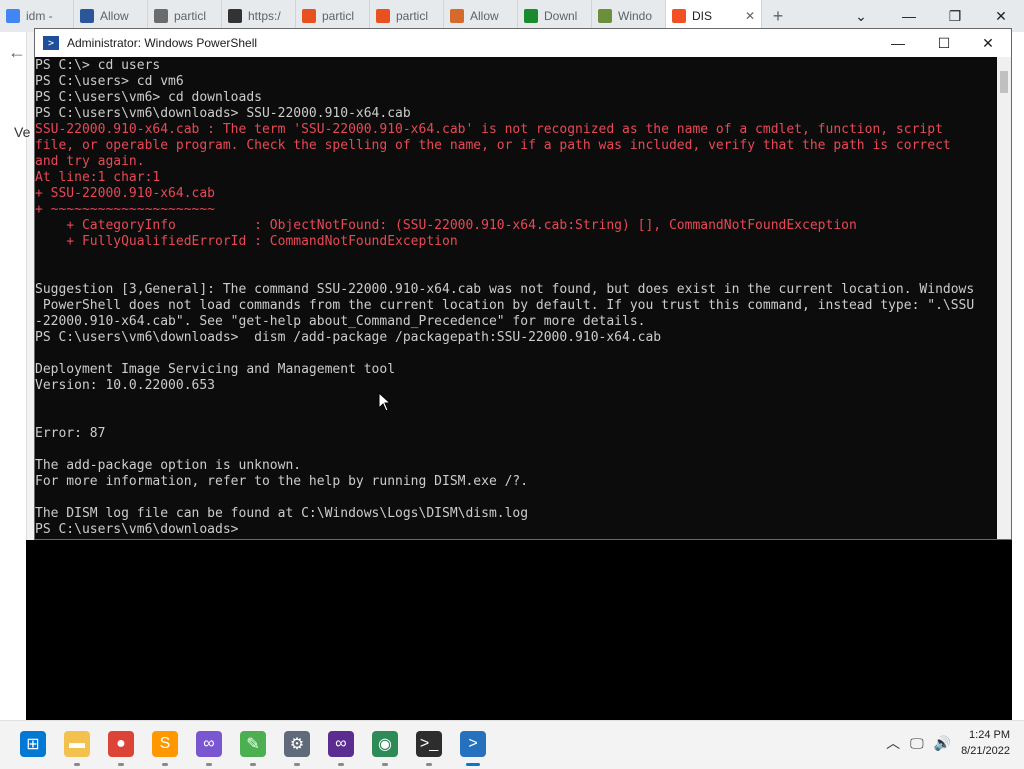 This screenshot has height=769, width=1024. I want to click on terminal-line: PS C:\users\vm6\downloads>, so click(137, 529).